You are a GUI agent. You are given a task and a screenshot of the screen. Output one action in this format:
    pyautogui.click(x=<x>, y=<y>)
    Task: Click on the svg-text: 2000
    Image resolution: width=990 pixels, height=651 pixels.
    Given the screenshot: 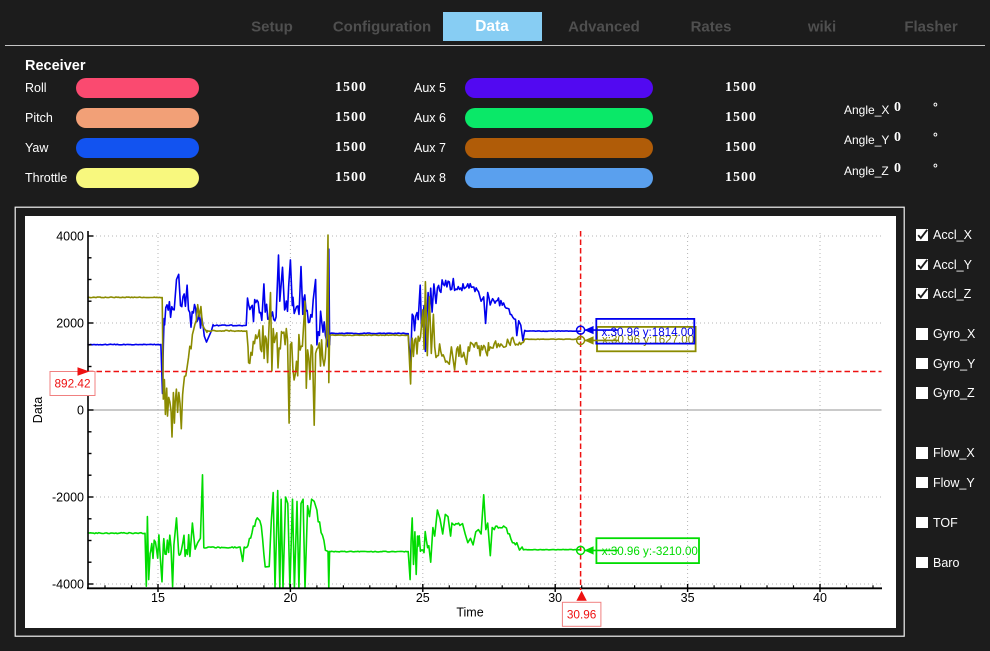 What is the action you would take?
    pyautogui.click(x=70, y=324)
    